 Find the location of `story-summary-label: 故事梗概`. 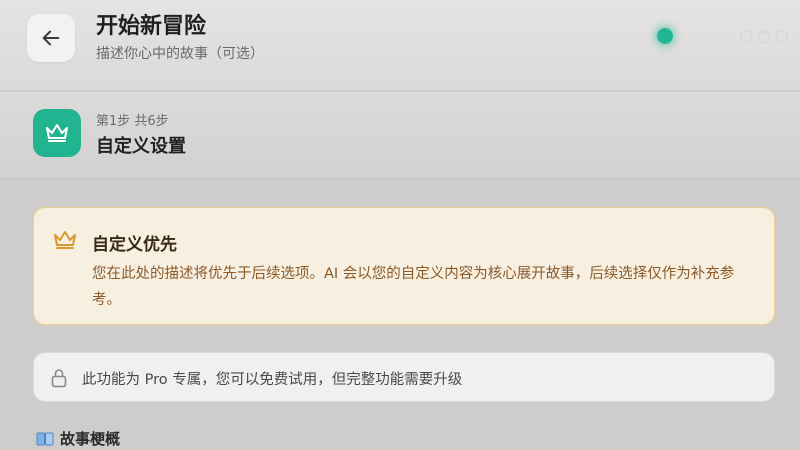

story-summary-label: 故事梗概 is located at coordinates (78, 438).